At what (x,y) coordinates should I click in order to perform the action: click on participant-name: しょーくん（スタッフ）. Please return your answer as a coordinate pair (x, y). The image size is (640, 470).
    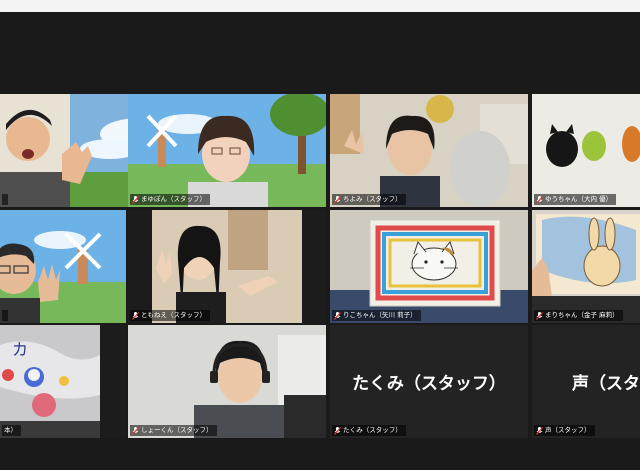
    Looking at the image, I should click on (177, 430).